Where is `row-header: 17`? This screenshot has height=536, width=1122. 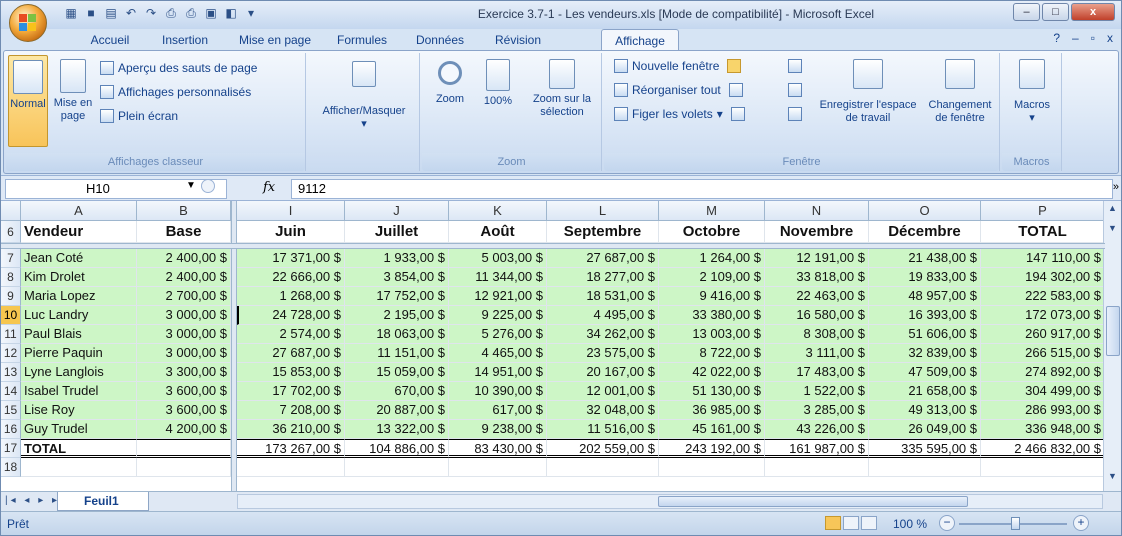
row-header: 17 is located at coordinates (11, 448).